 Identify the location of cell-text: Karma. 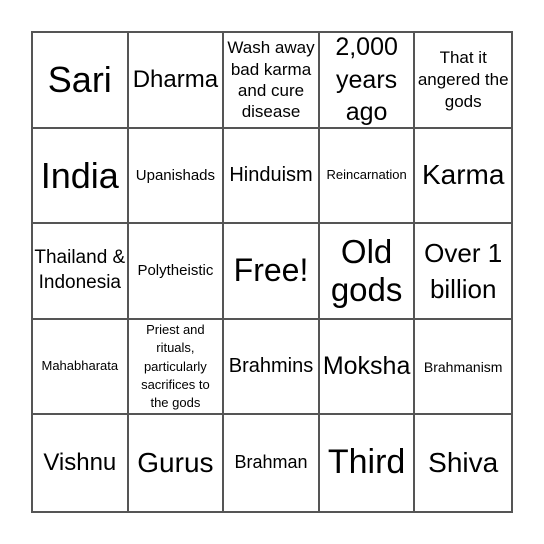
(463, 175).